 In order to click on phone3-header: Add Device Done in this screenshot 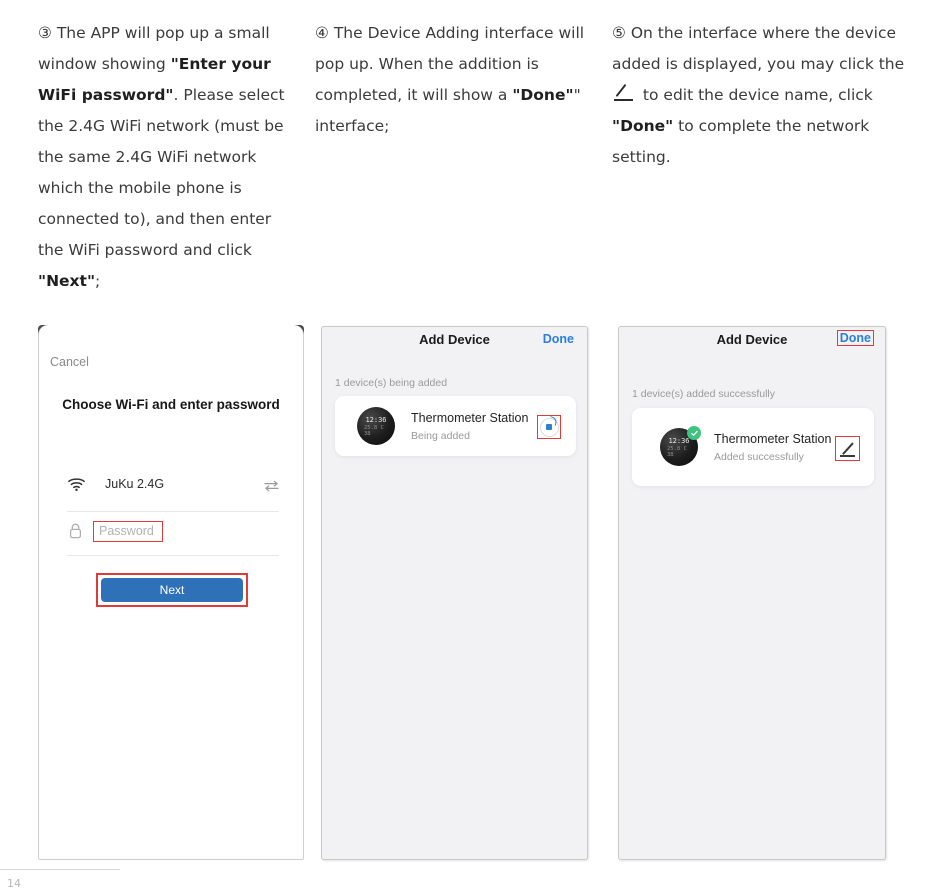, I will do `click(752, 344)`.